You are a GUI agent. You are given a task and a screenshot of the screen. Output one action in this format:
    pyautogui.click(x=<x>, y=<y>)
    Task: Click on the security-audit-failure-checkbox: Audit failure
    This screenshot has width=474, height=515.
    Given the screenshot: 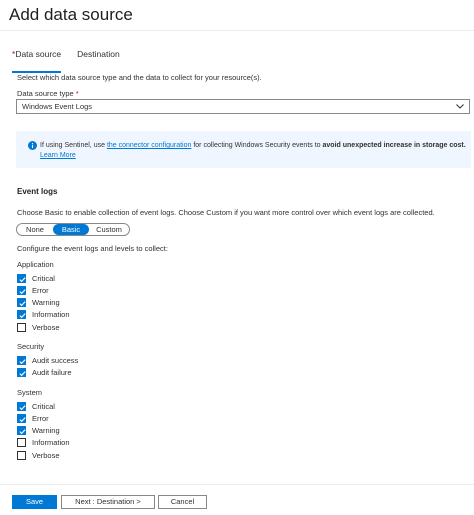 What is the action you would take?
    pyautogui.click(x=44, y=372)
    